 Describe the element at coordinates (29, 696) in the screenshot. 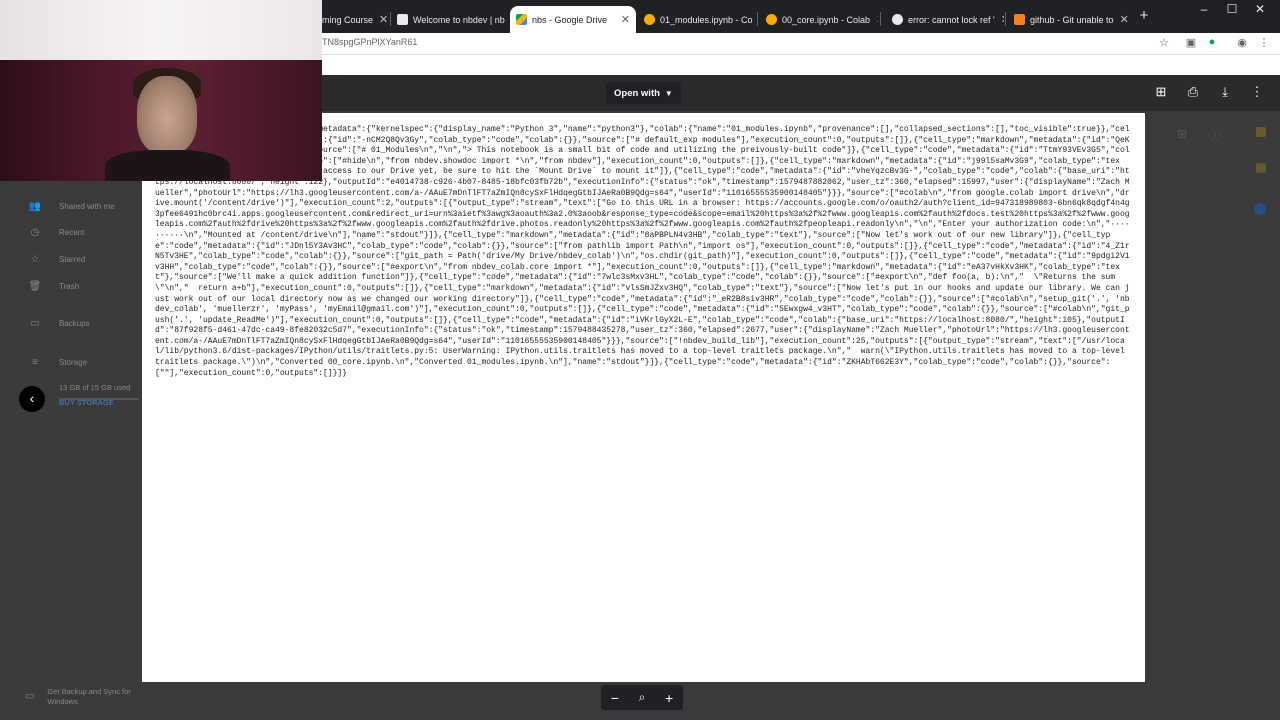

I see `monitor-icon: ▭` at that location.